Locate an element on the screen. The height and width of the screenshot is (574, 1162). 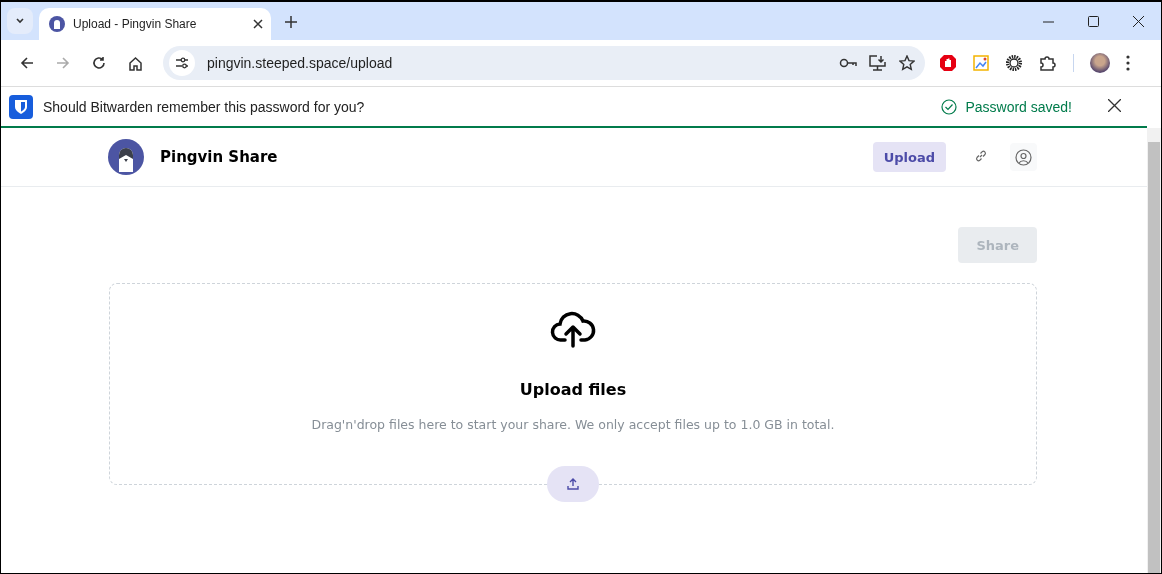
image-icon is located at coordinates (981, 63).